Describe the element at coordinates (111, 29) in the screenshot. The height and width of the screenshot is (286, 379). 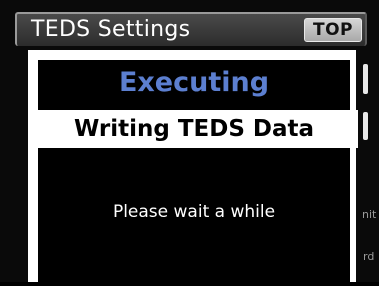
I see `page-title: TEDS Settings` at that location.